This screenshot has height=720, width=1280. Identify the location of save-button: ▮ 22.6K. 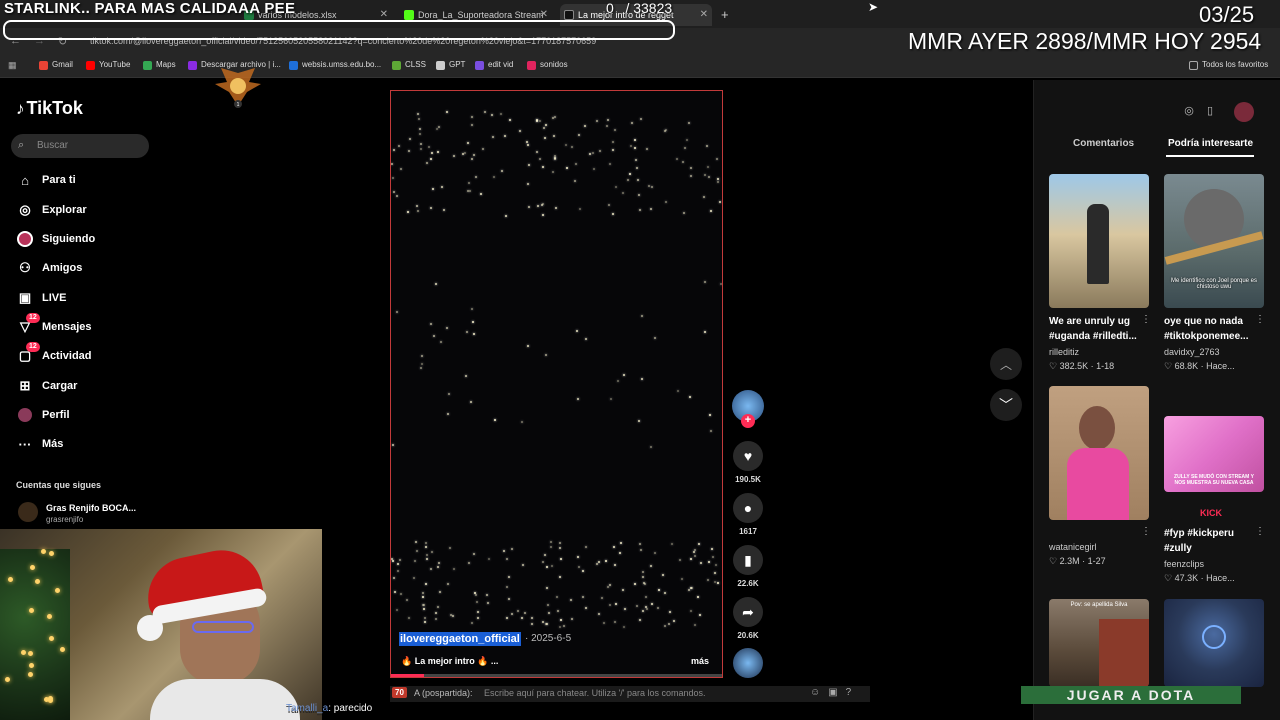
(748, 566).